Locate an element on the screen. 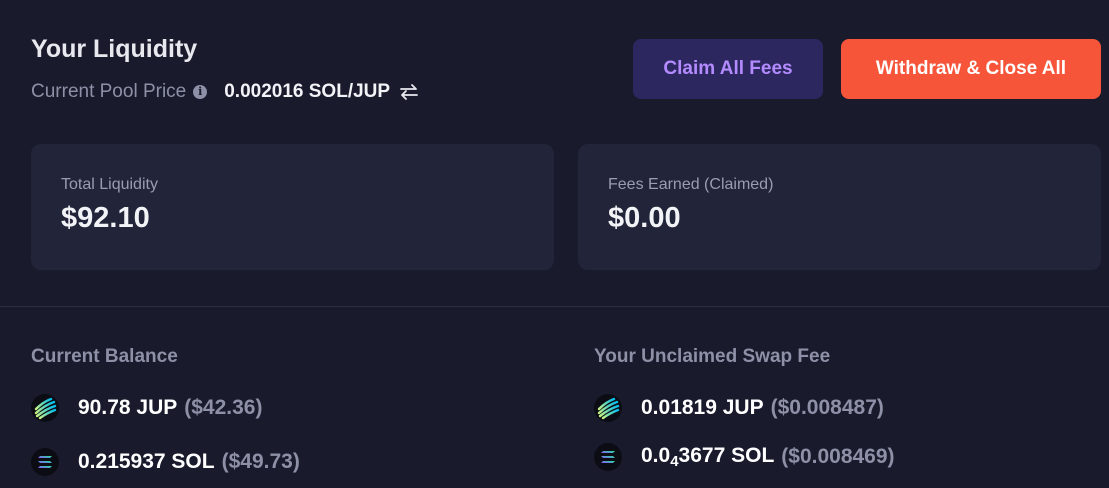 This screenshot has height=488, width=1109. balance-usd-jup: ($42.36) is located at coordinates (223, 407).